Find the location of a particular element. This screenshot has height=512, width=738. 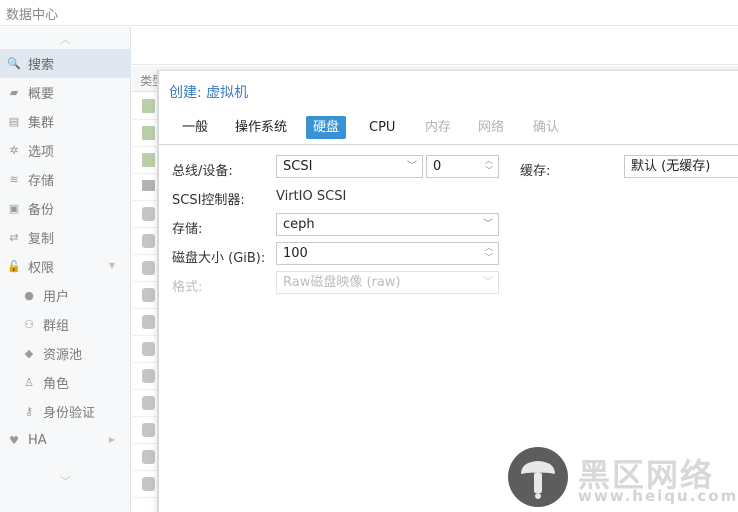

sidebar-item-label: 存储 is located at coordinates (41, 181).